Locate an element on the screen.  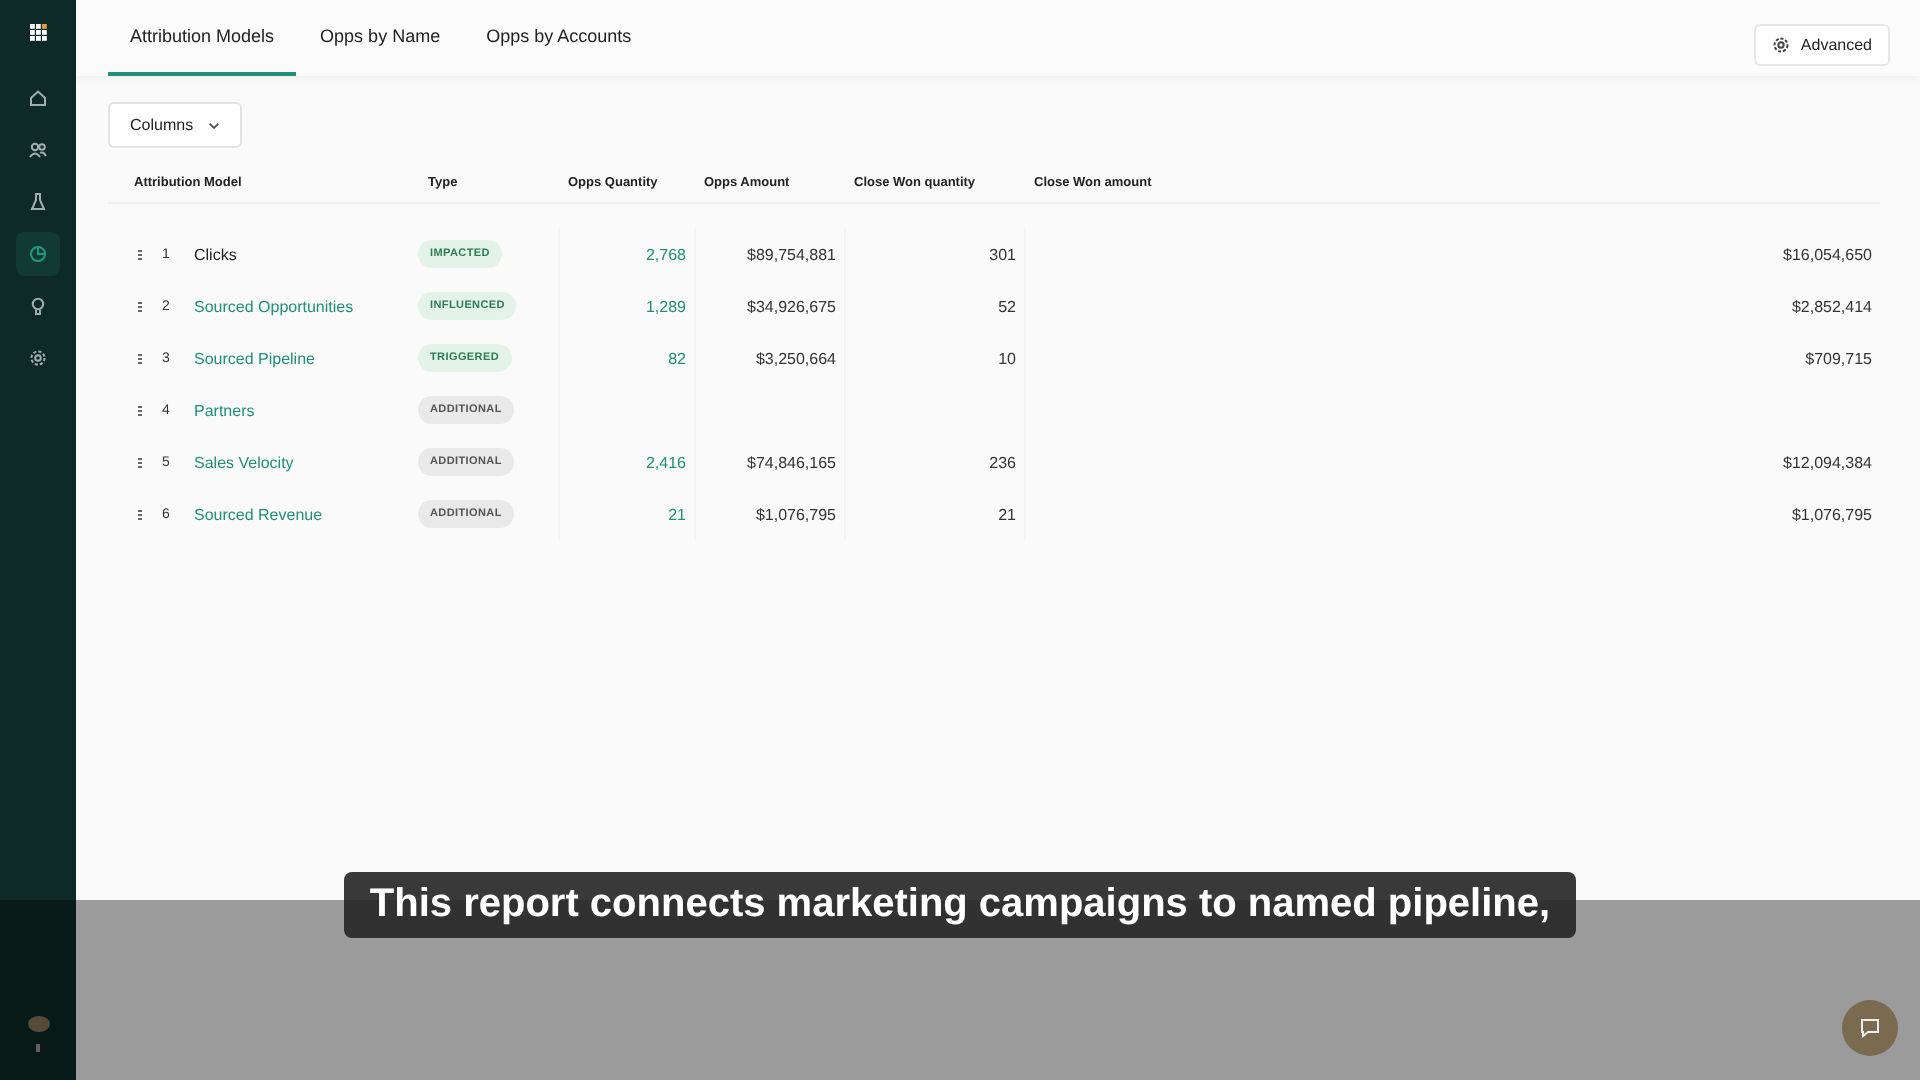
model-link: Sales Velocity is located at coordinates (244, 462).